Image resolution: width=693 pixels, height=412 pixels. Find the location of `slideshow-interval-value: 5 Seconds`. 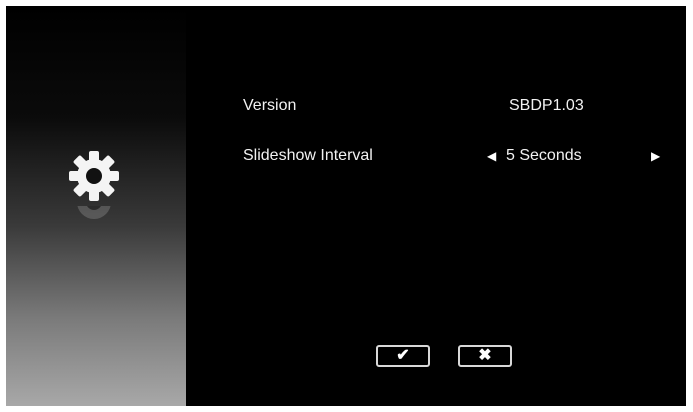

slideshow-interval-value: 5 Seconds is located at coordinates (544, 155).